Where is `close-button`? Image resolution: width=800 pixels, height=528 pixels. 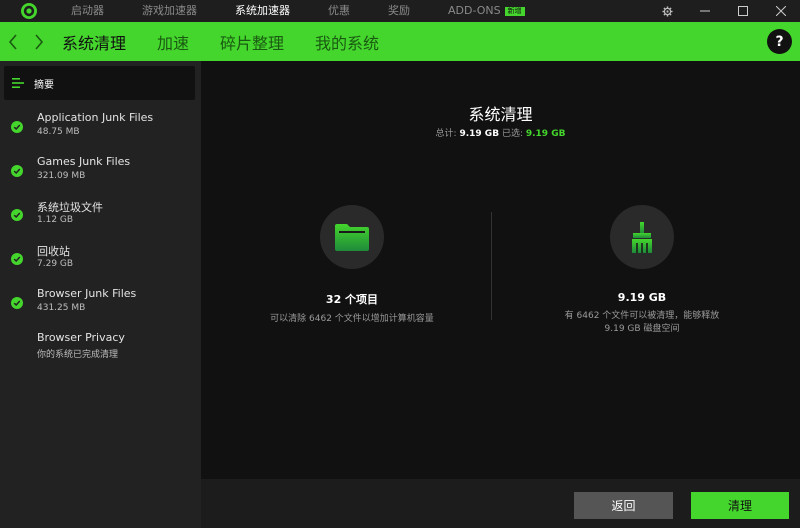 close-button is located at coordinates (781, 11).